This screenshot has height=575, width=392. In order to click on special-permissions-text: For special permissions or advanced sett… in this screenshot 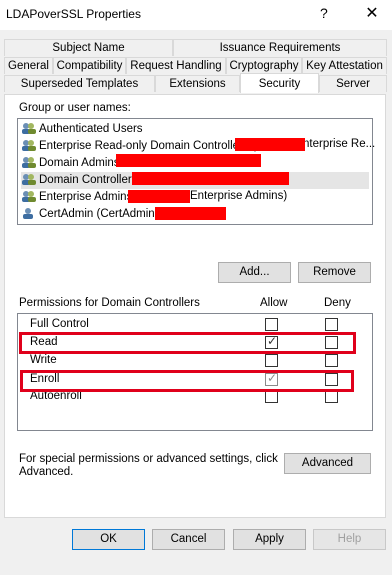, I will do `click(148, 459)`.